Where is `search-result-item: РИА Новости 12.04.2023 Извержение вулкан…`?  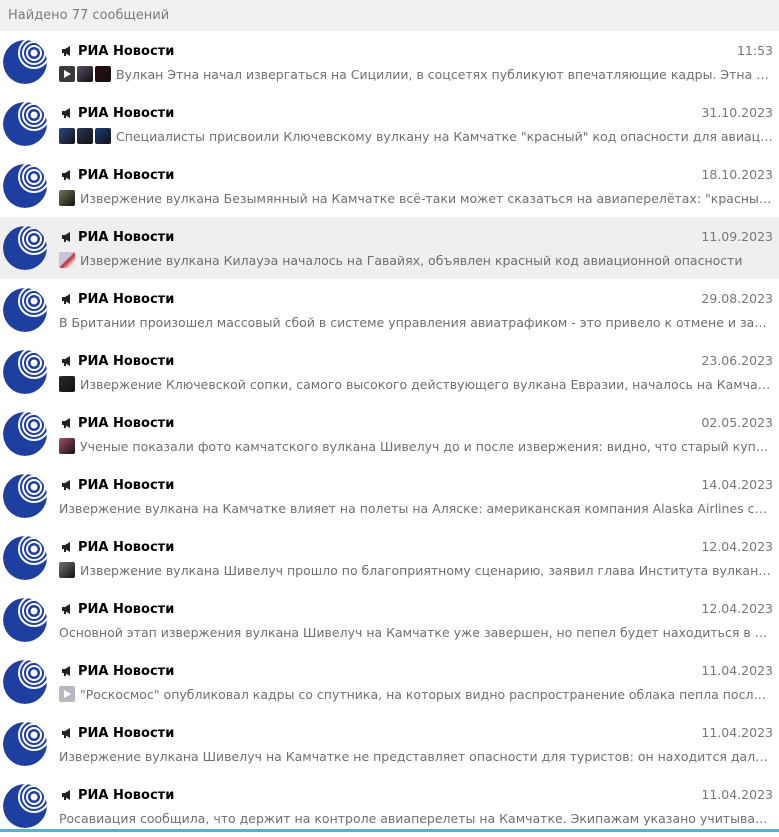
search-result-item: РИА Новости 12.04.2023 Извержение вулкан… is located at coordinates (389, 558).